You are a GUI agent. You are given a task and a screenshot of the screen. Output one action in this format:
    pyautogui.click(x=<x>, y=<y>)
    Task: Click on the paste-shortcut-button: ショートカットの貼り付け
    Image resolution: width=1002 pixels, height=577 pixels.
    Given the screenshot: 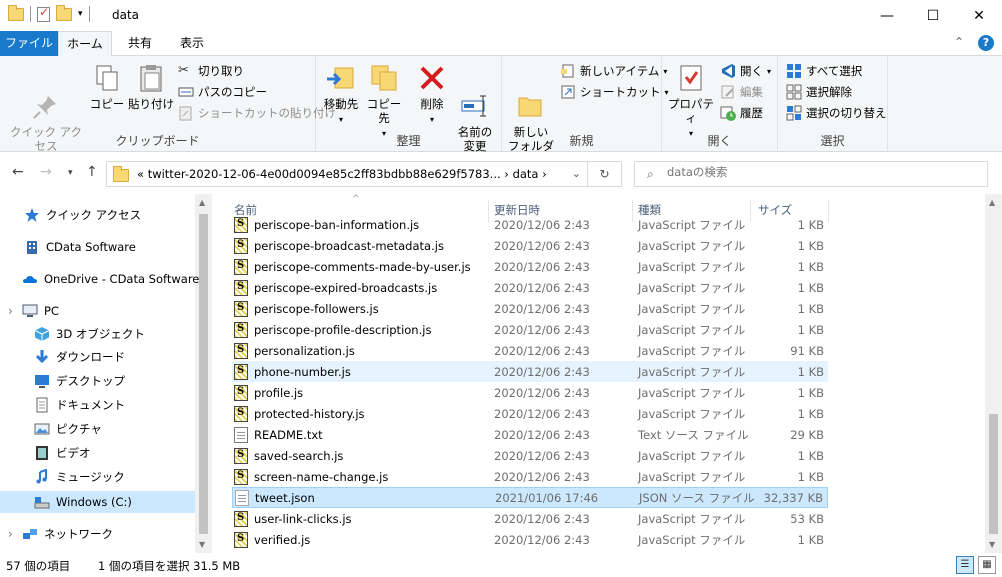 What is the action you would take?
    pyautogui.click(x=257, y=113)
    